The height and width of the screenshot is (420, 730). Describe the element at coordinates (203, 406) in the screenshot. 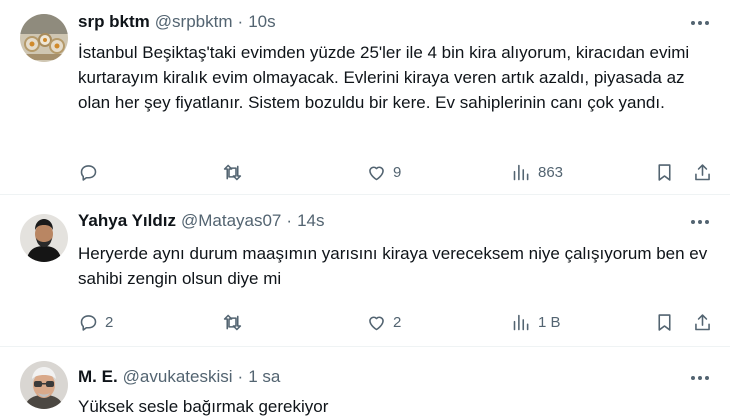

I see `tweet-text: Yüksek sesle bağırmak gerekiyor` at that location.